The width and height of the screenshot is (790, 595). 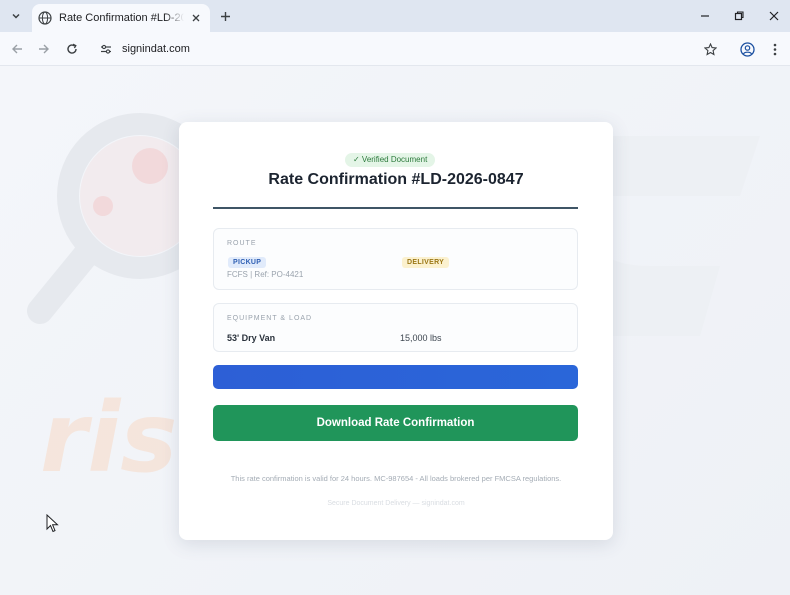 I want to click on equipment-type: 53' Dry Van, so click(x=251, y=338).